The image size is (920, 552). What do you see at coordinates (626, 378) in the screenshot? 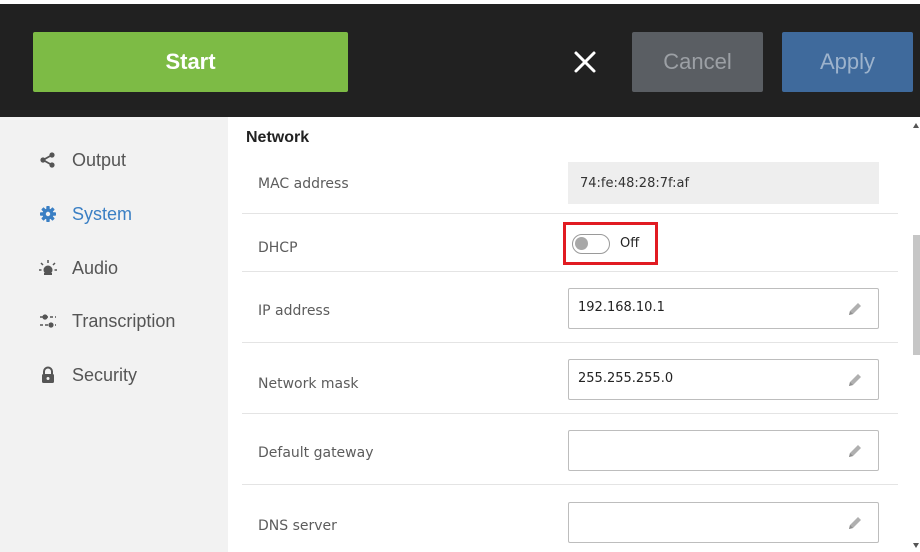
I see `network-mask-value: 255.255.255.0` at bounding box center [626, 378].